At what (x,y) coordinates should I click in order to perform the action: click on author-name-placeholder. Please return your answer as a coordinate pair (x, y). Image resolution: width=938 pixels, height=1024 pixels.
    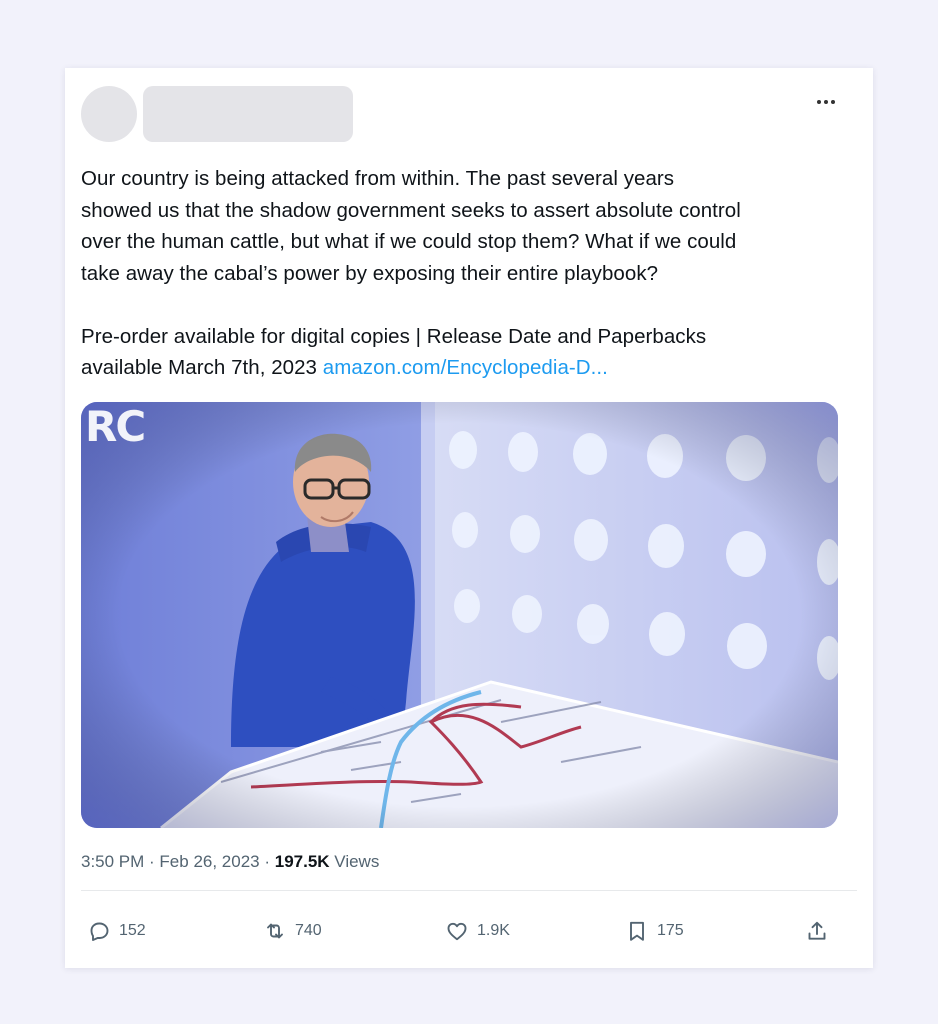
    Looking at the image, I should click on (248, 114).